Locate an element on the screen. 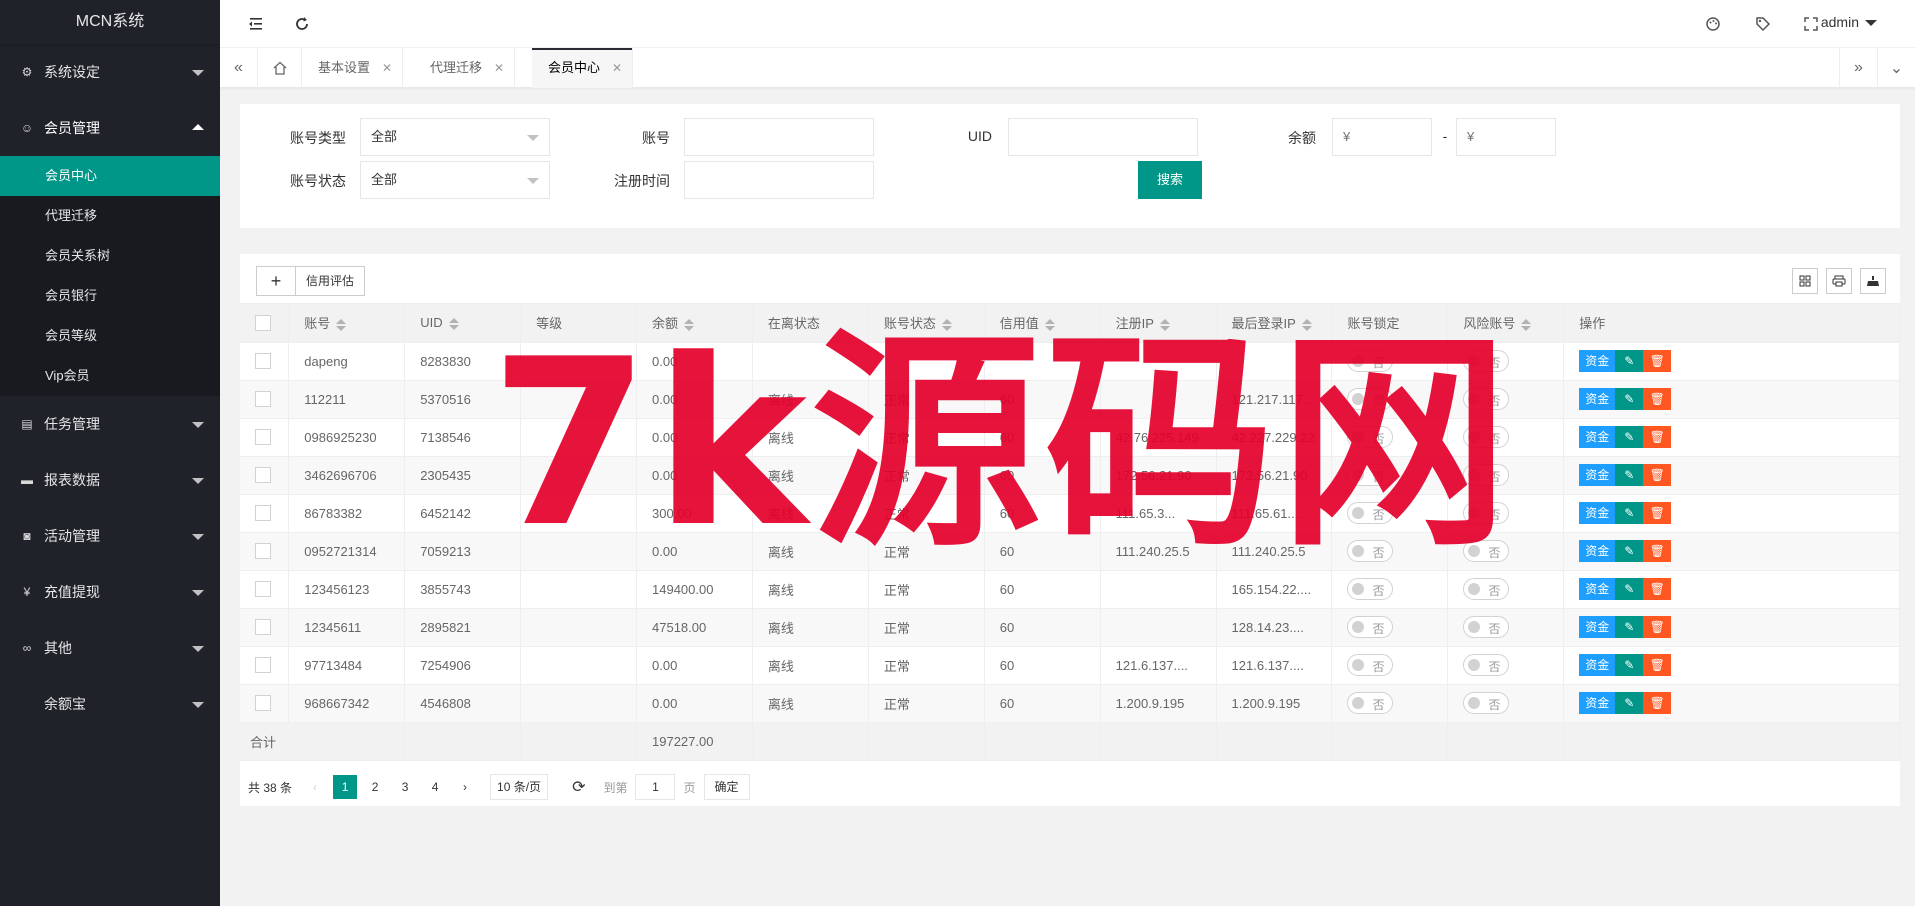 The image size is (1915, 906). uid-input is located at coordinates (1103, 137).